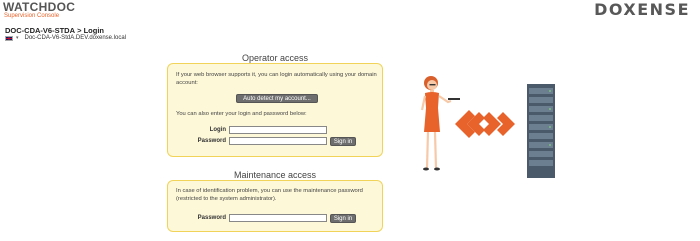  What do you see at coordinates (39, 7) in the screenshot?
I see `watchdoc-logo-text: WATCHDOC` at bounding box center [39, 7].